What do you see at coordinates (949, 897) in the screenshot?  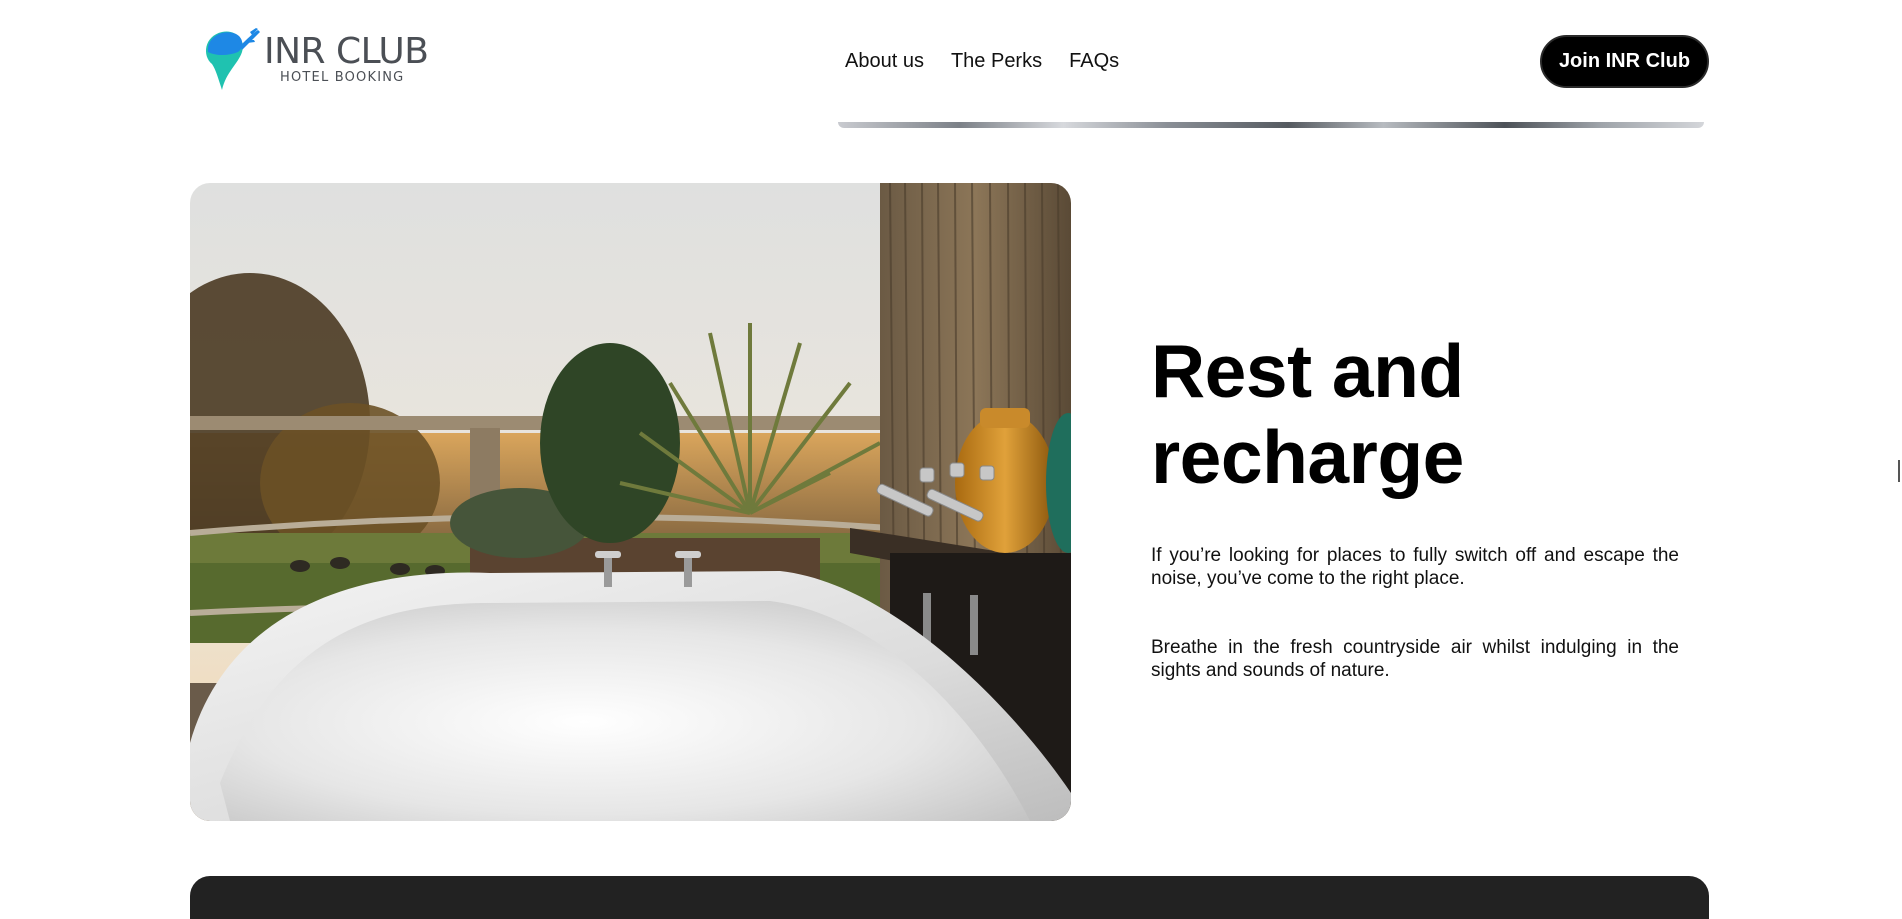 I see `next-section-dark-panel` at bounding box center [949, 897].